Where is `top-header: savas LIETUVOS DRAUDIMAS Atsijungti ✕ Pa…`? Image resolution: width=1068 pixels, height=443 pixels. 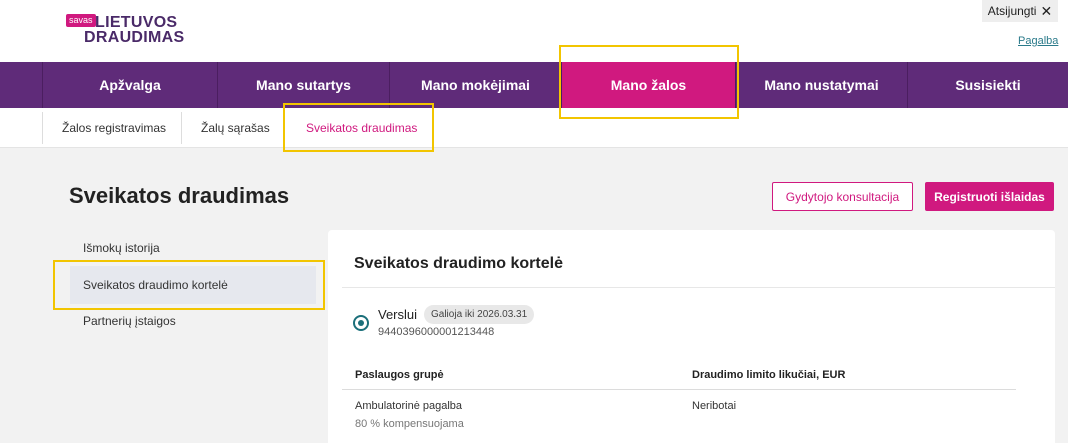 top-header: savas LIETUVOS DRAUDIMAS Atsijungti ✕ Pa… is located at coordinates (534, 31).